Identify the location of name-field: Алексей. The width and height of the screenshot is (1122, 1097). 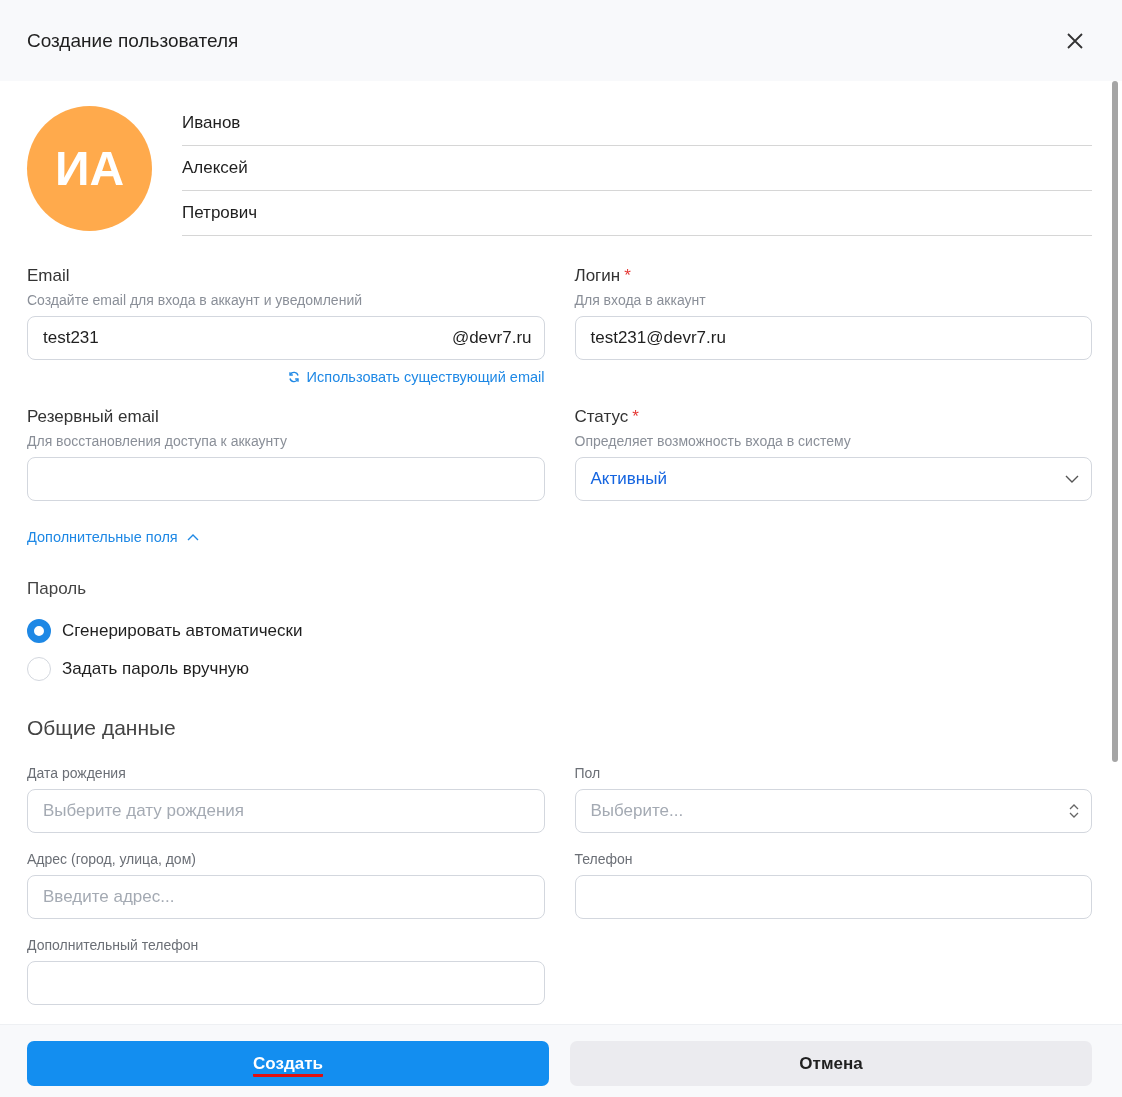
(637, 168).